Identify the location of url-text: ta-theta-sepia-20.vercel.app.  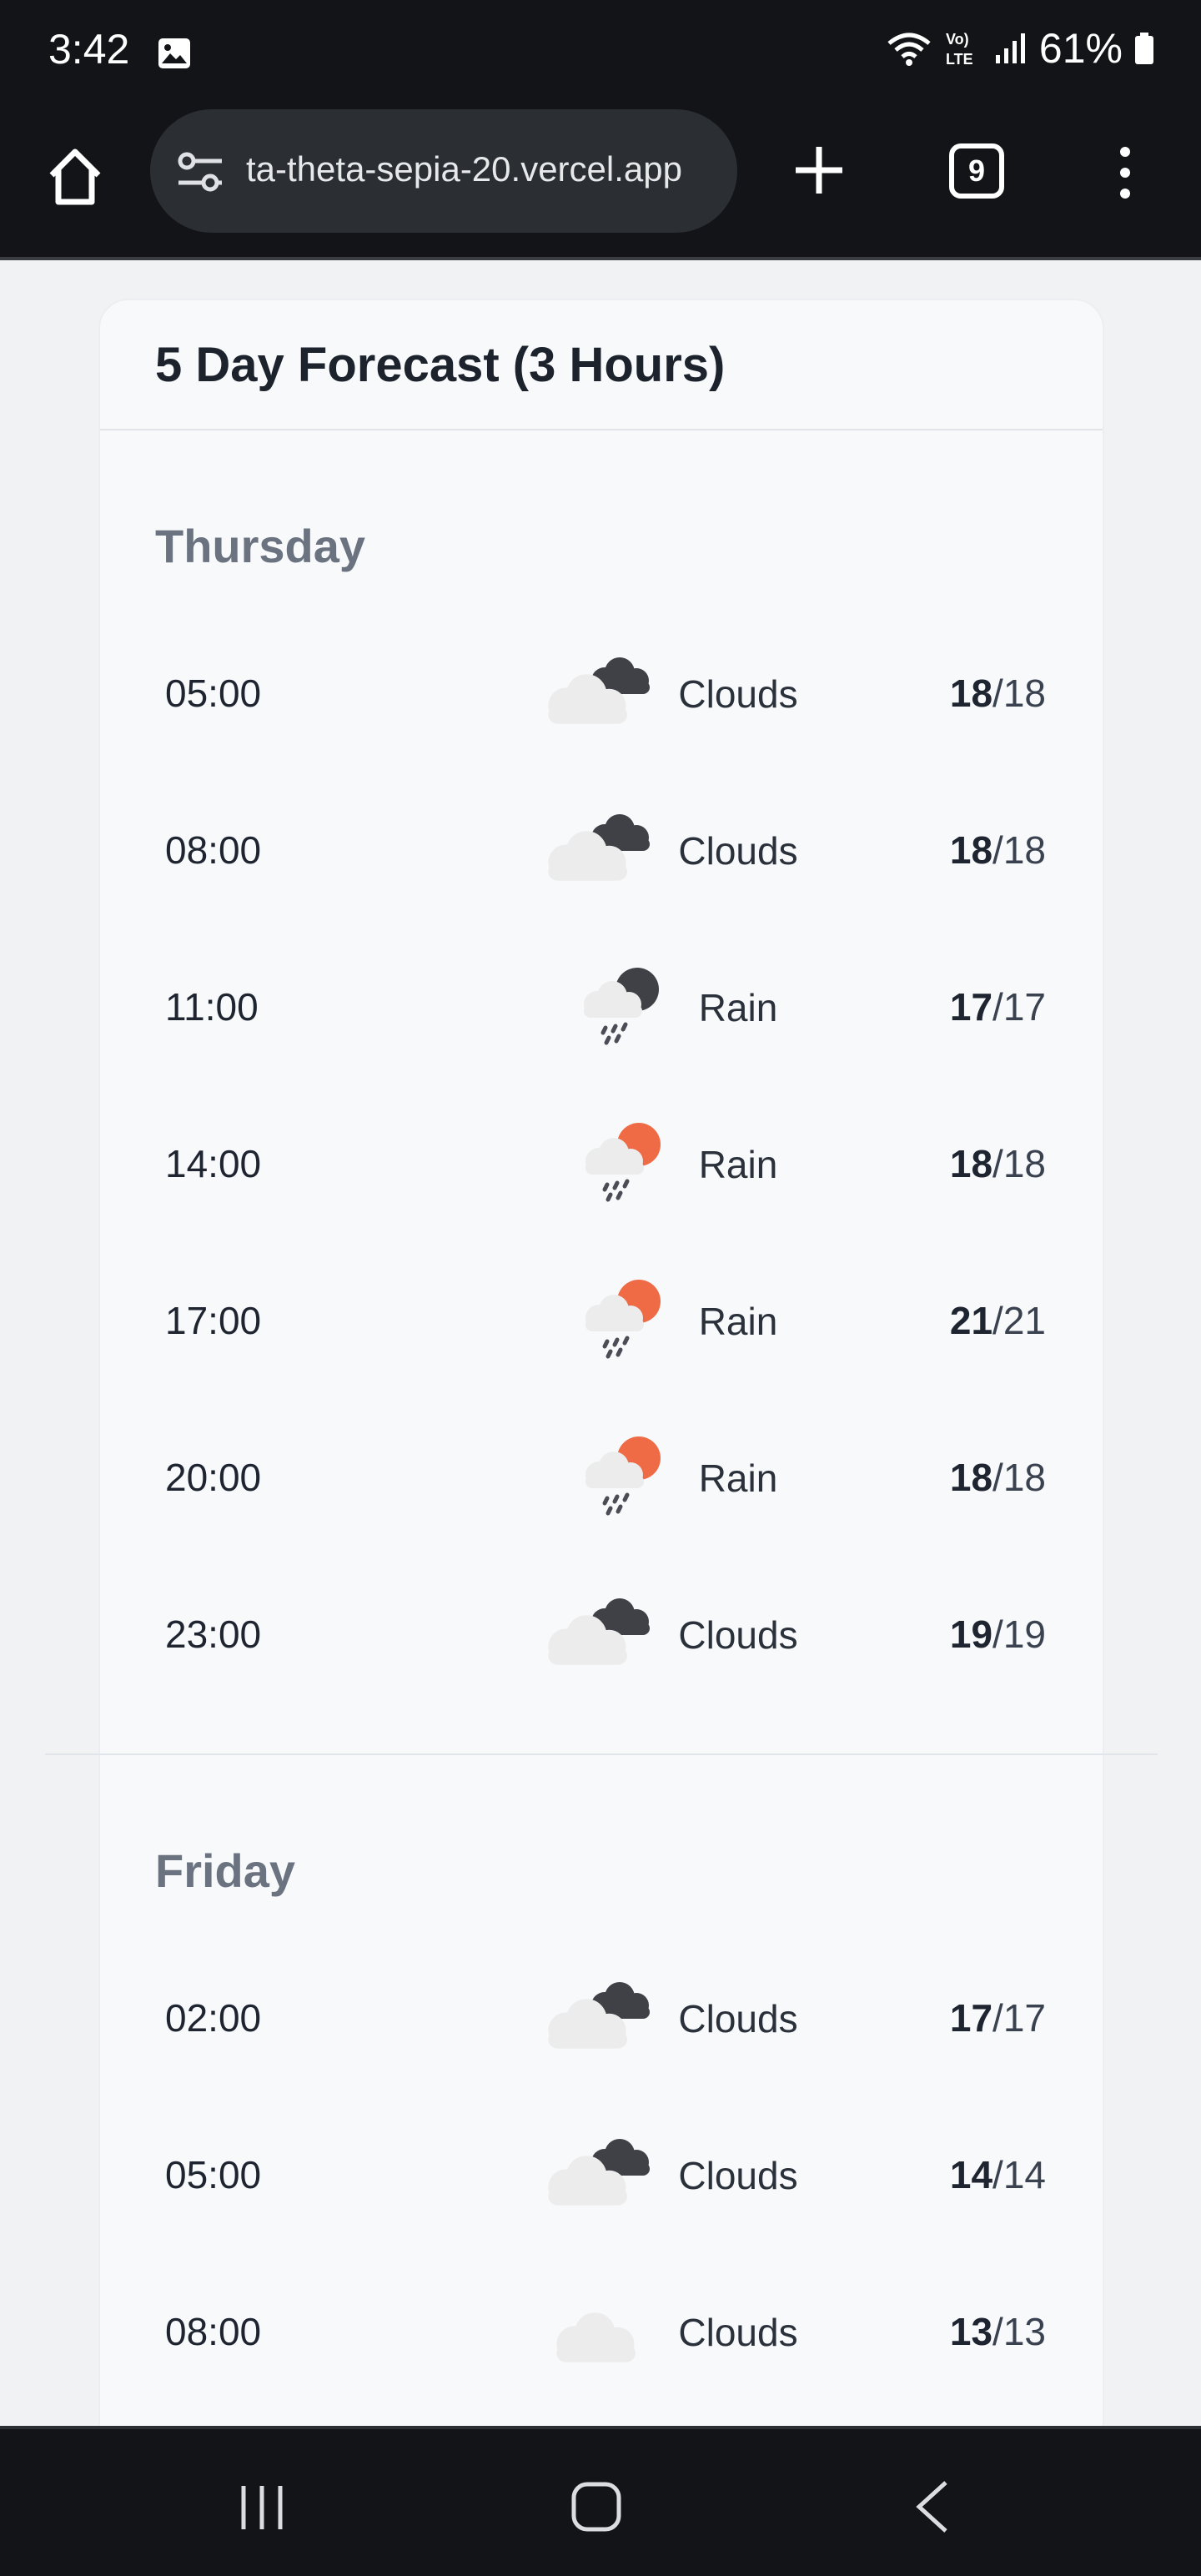
(480, 169).